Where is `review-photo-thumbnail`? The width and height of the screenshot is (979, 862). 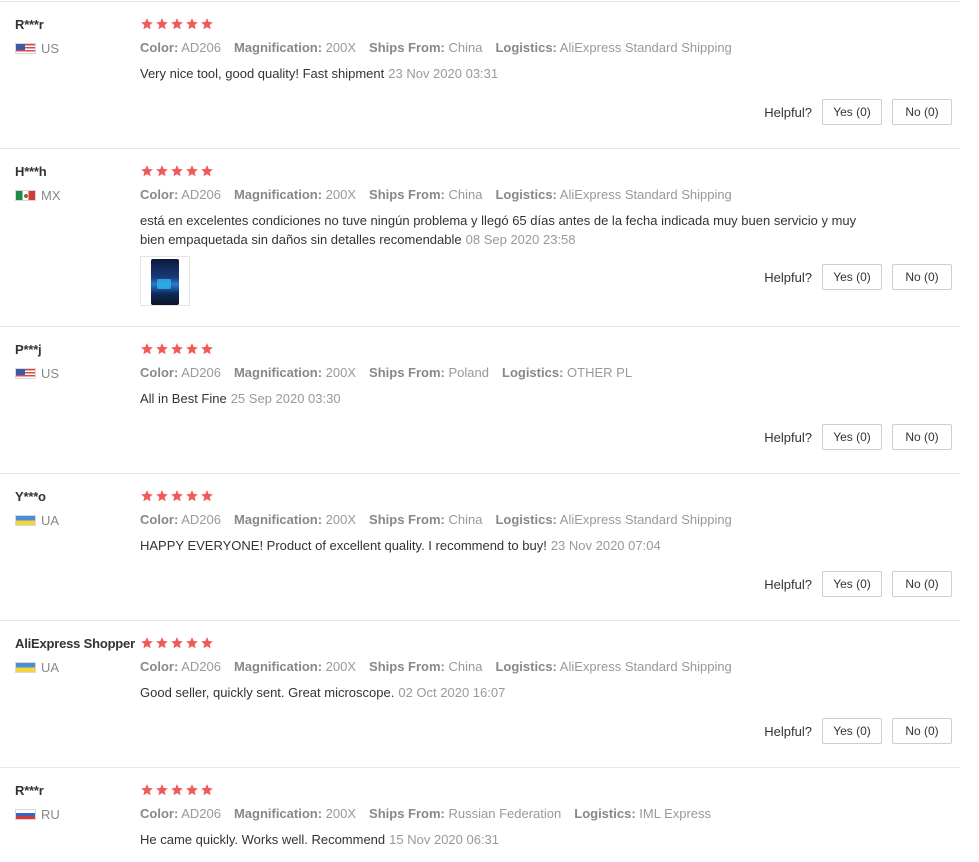
review-photo-thumbnail is located at coordinates (165, 281).